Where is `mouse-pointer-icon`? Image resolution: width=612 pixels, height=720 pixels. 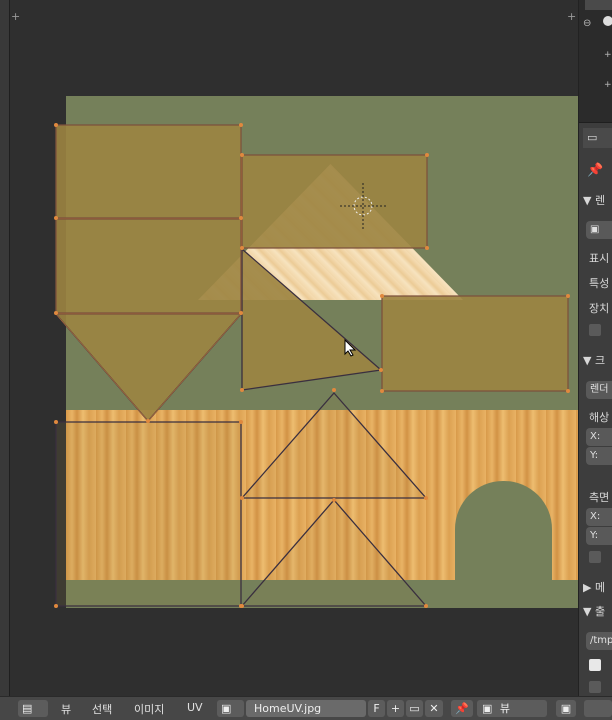 mouse-pointer-icon is located at coordinates (350, 348).